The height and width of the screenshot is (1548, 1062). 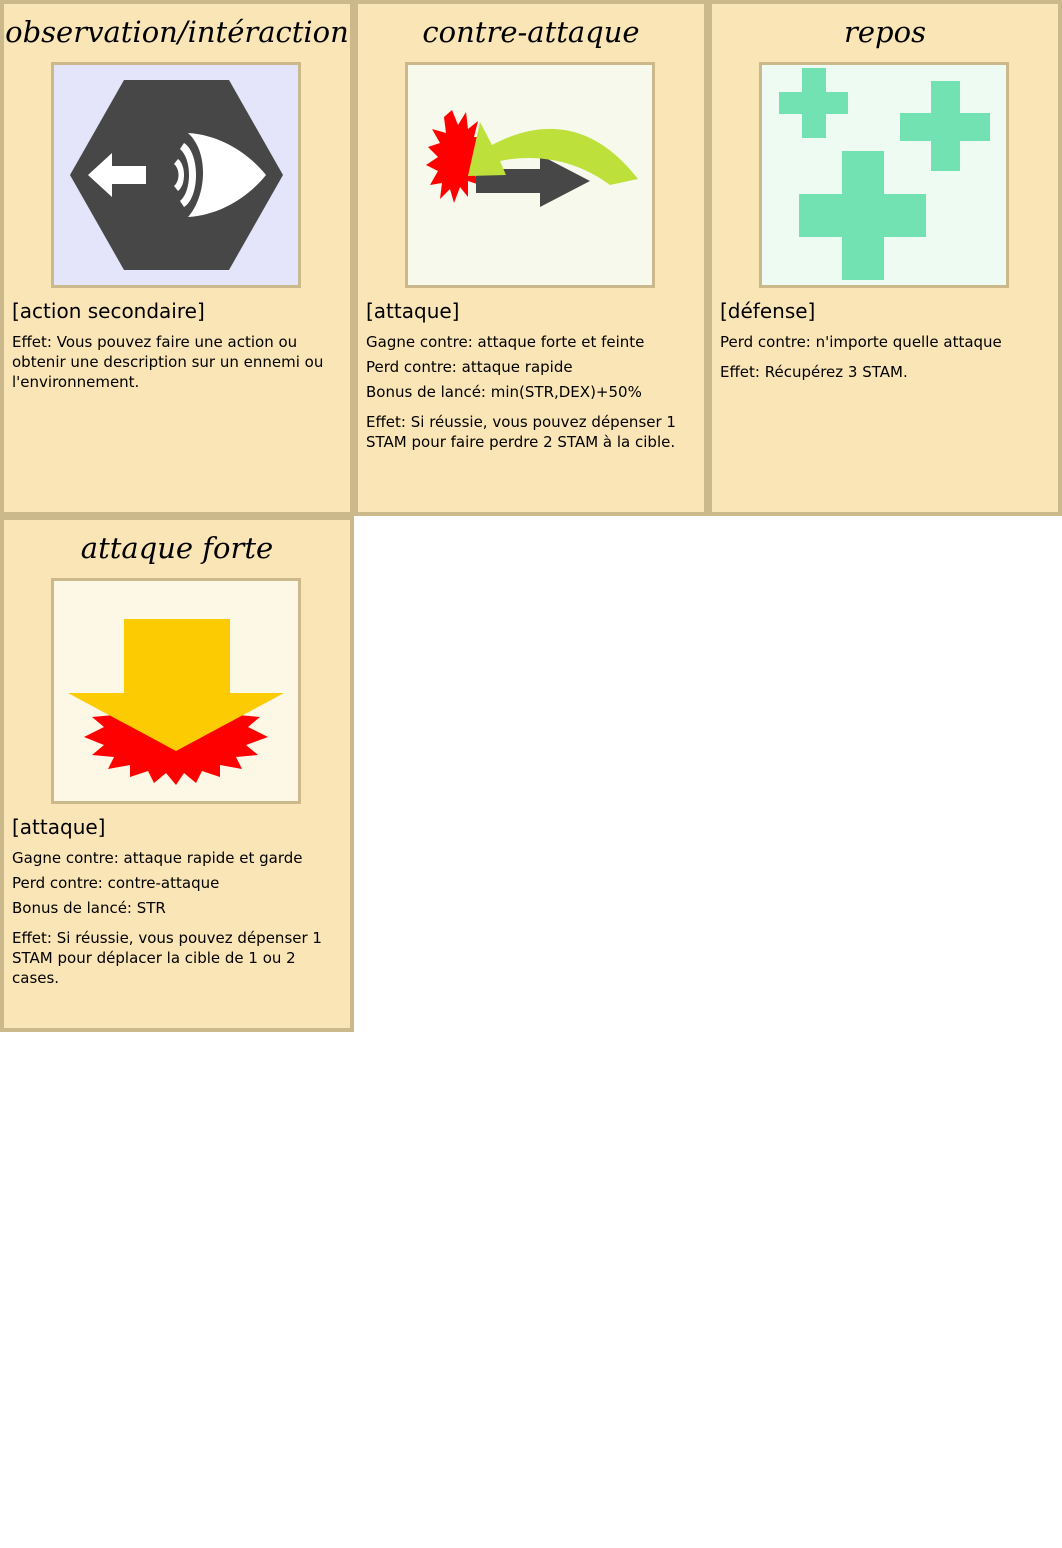 What do you see at coordinates (531, 32) in the screenshot?
I see `card-title: contre-attaque` at bounding box center [531, 32].